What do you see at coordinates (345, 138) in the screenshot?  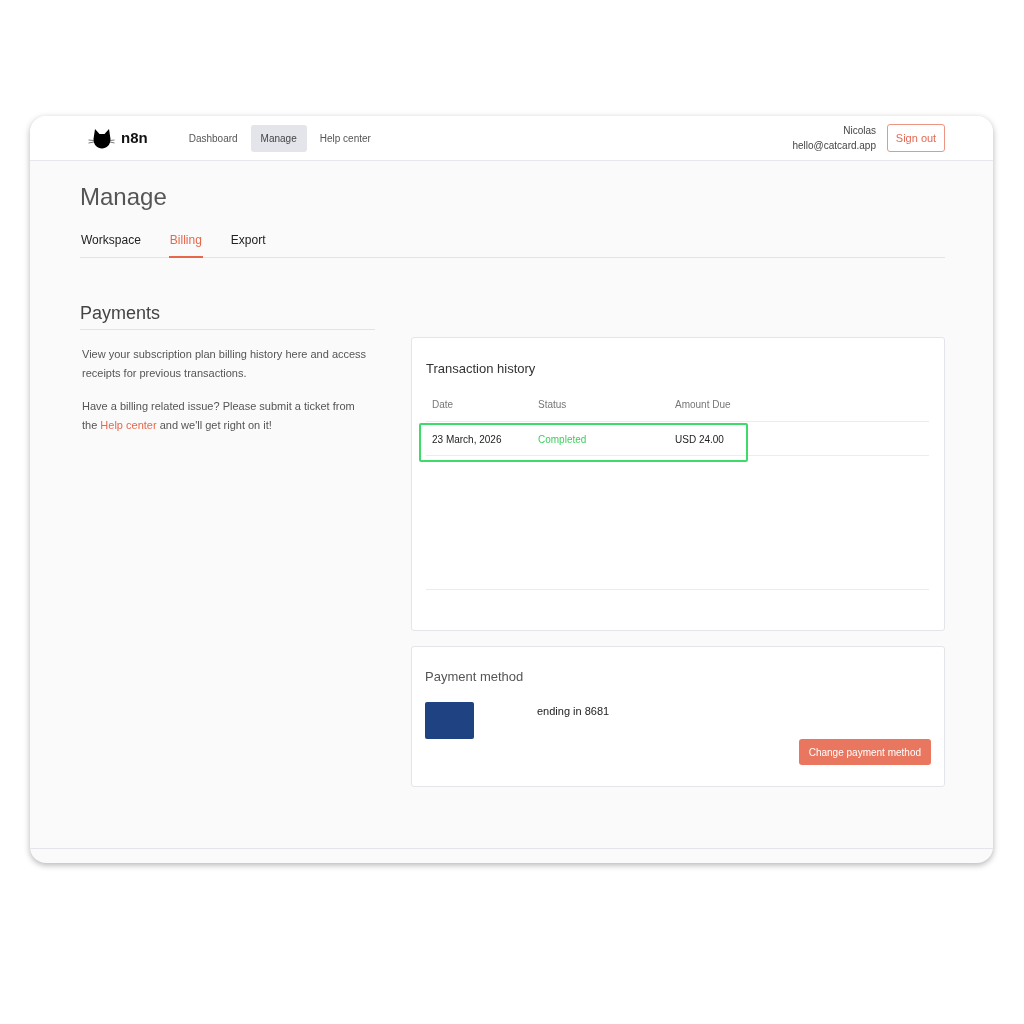 I see `nav-link: Help center` at bounding box center [345, 138].